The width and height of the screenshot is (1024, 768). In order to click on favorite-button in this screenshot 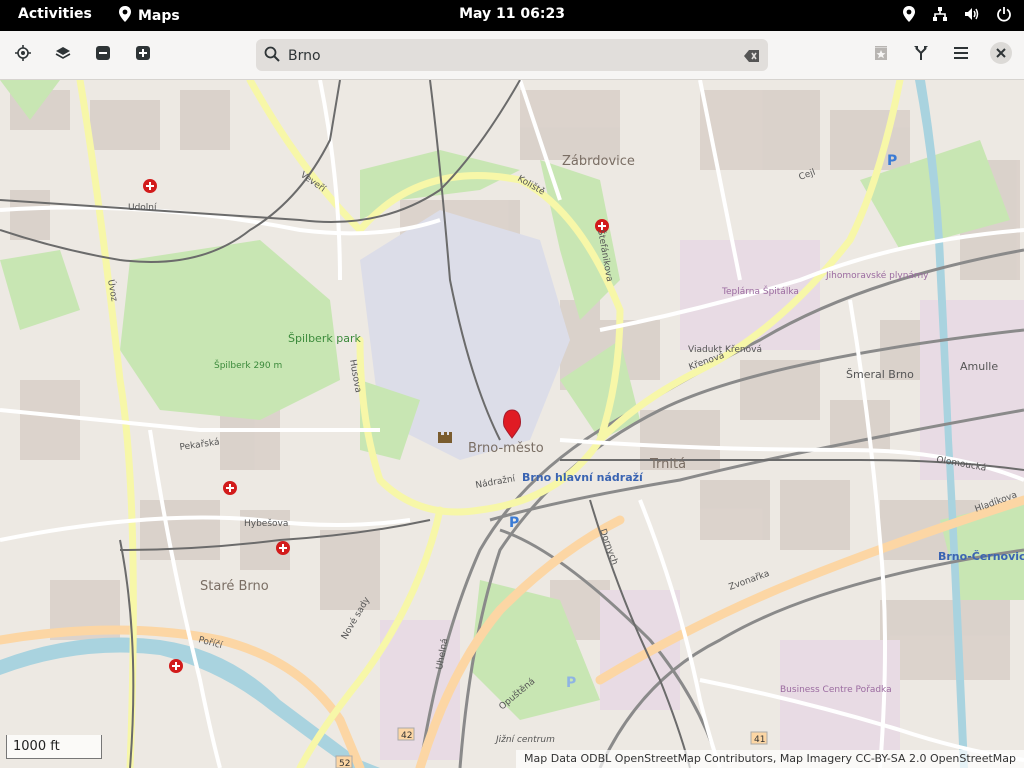, I will do `click(881, 55)`.